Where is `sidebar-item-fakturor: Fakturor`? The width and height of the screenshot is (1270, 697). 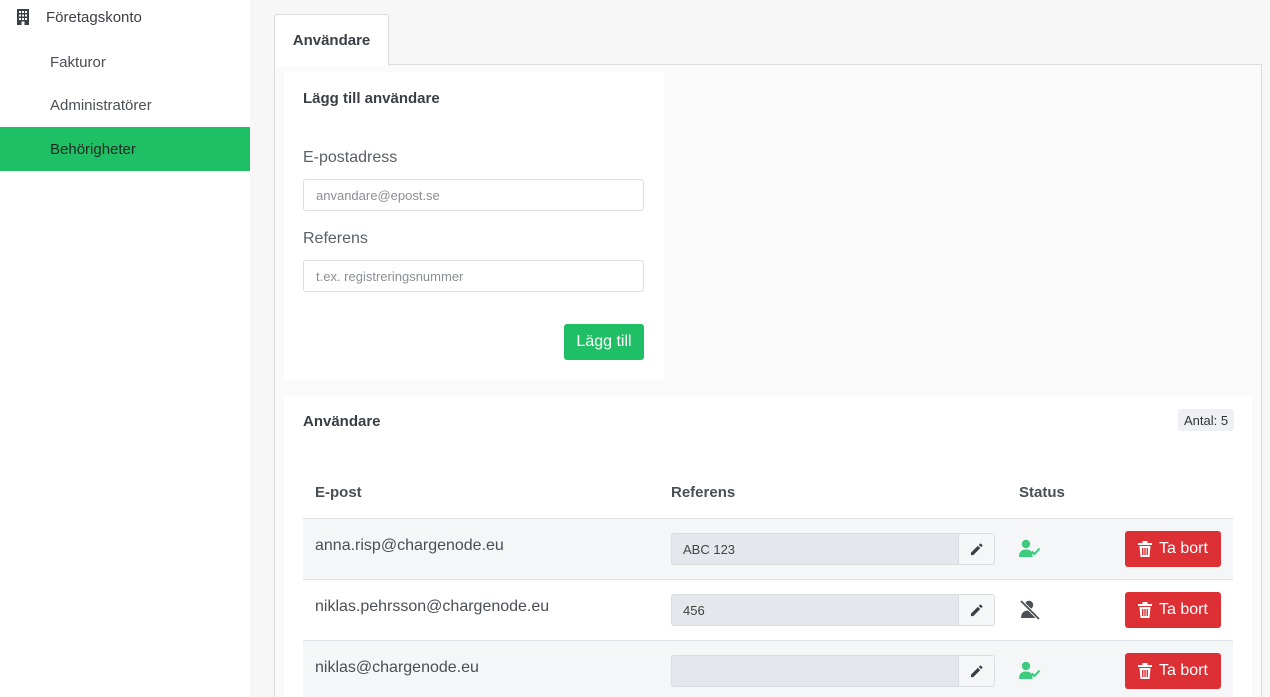
sidebar-item-fakturor: Fakturor is located at coordinates (125, 62).